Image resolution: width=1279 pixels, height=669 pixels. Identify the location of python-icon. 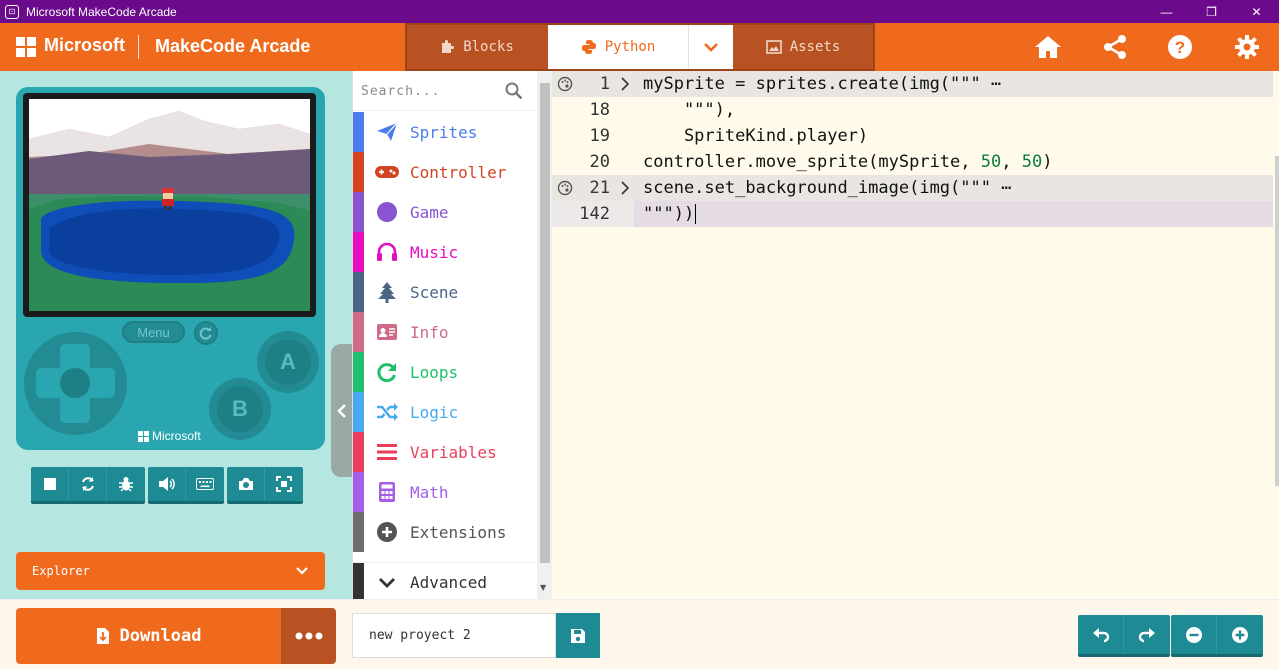
(588, 47).